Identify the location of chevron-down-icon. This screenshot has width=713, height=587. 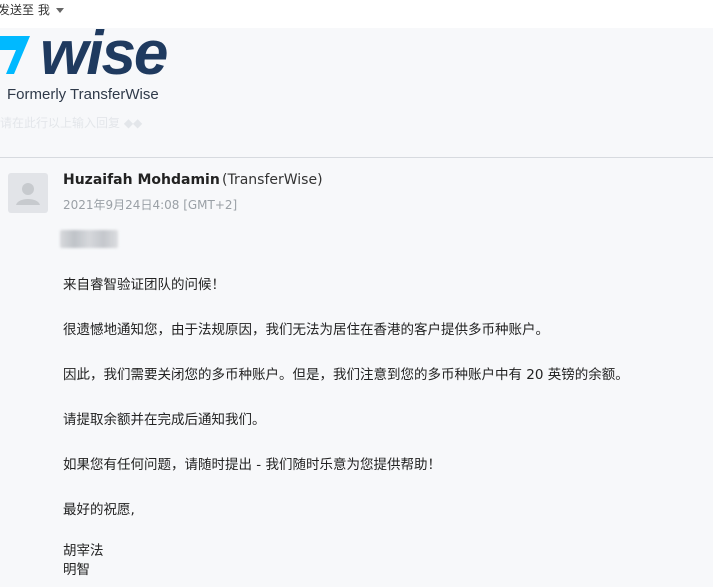
(59, 10).